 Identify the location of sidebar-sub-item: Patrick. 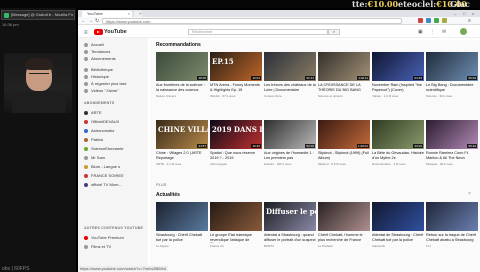
(93, 140).